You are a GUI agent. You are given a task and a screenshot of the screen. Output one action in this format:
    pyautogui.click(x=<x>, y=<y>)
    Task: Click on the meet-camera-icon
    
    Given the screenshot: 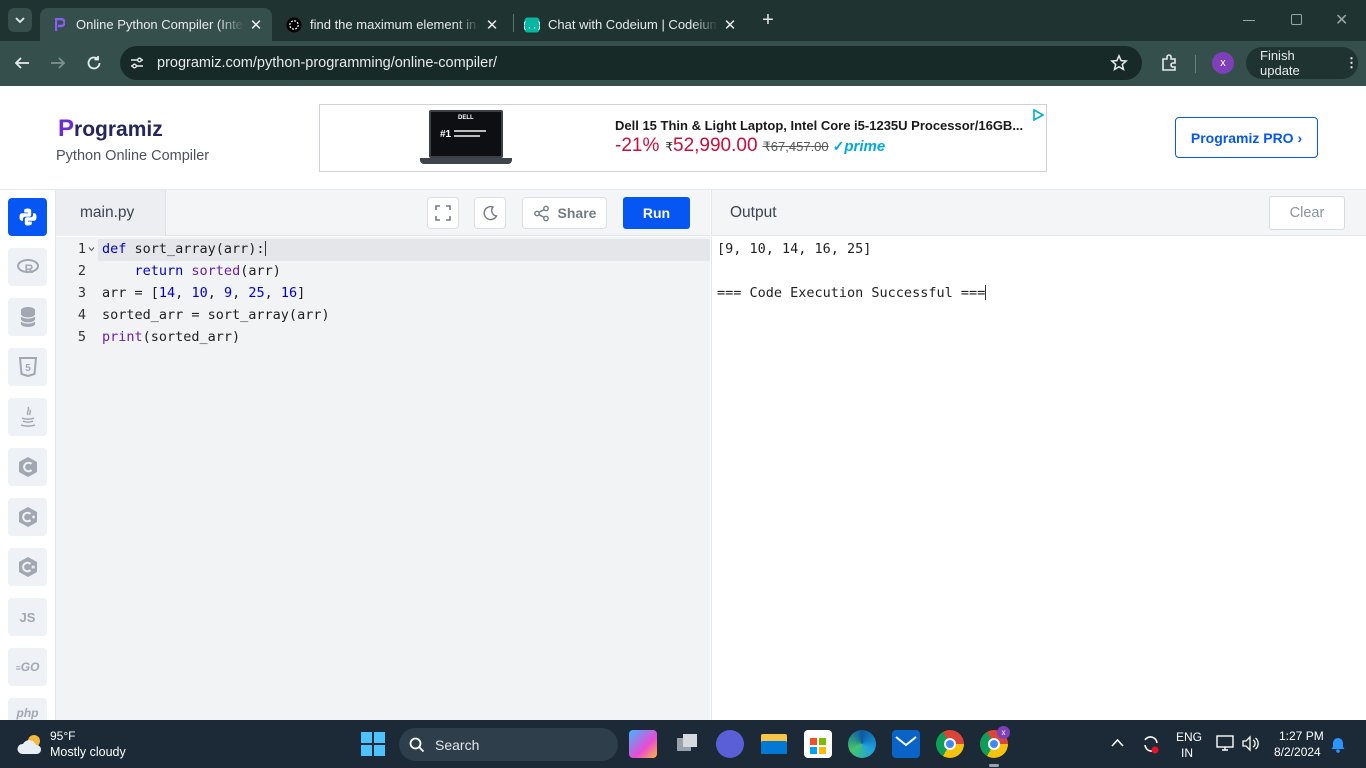 What is the action you would take?
    pyautogui.click(x=730, y=744)
    